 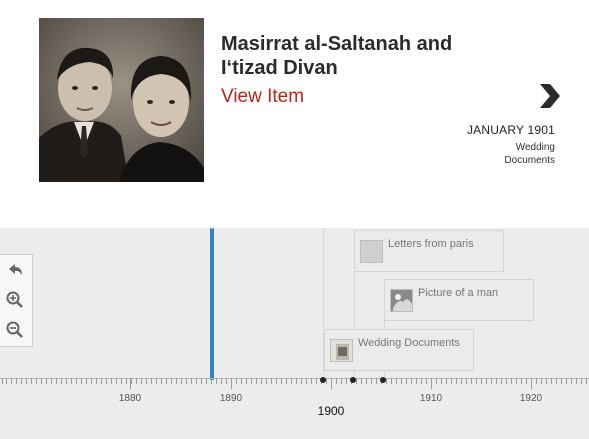 What do you see at coordinates (294, 381) in the screenshot?
I see `timeline-minor-ticks` at bounding box center [294, 381].